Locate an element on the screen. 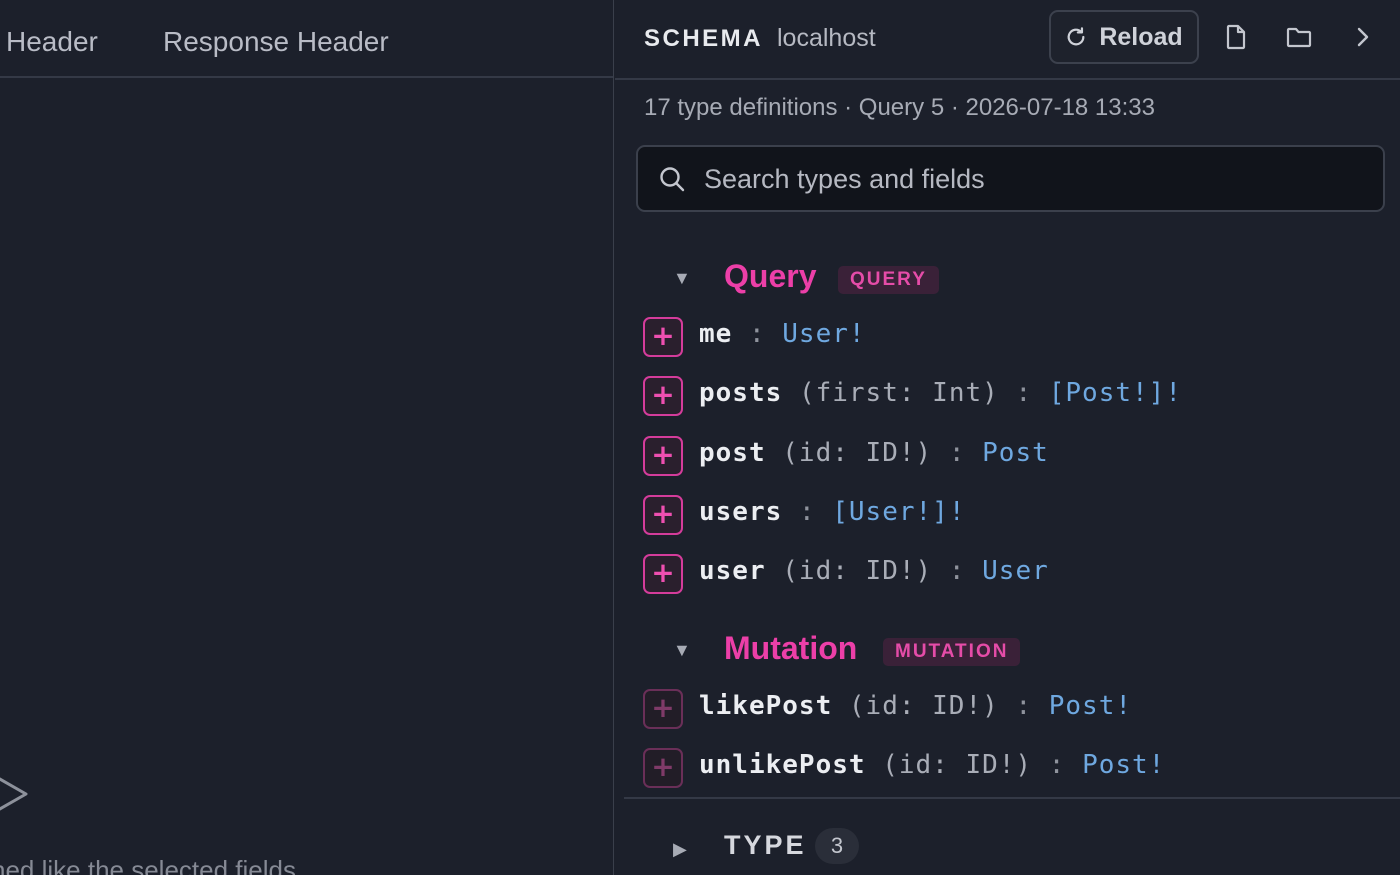 This screenshot has height=875, width=1400. kind-badge: QUERY is located at coordinates (888, 280).